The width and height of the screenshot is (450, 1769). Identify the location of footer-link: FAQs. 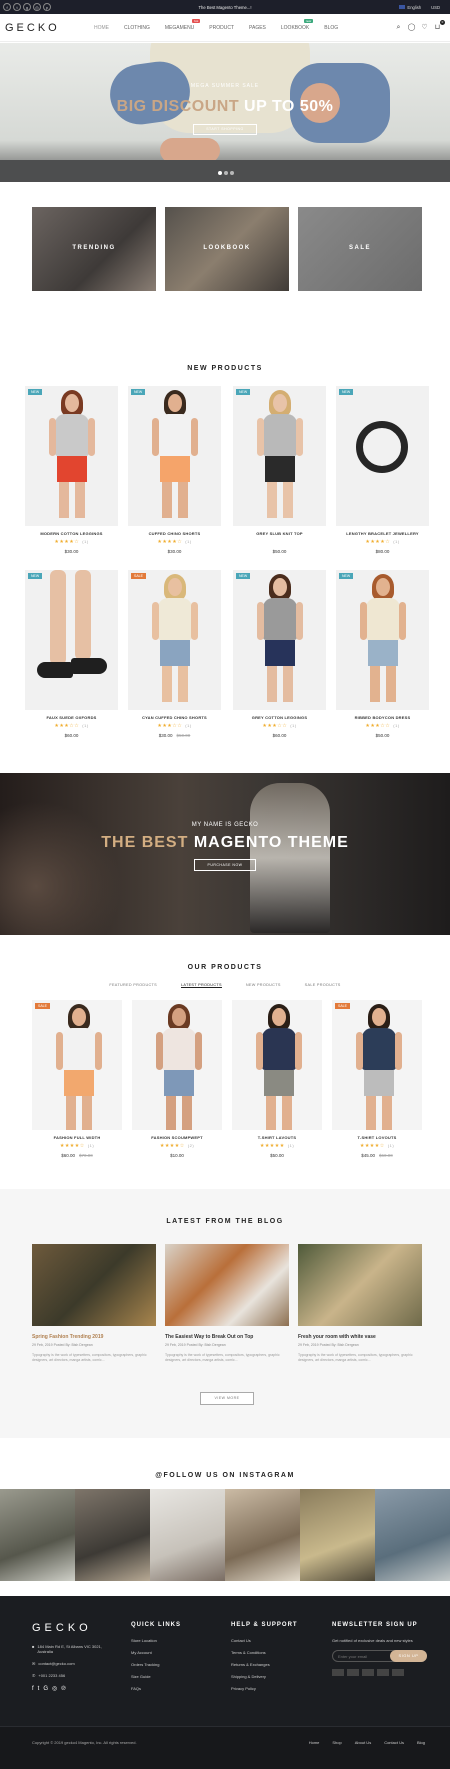
(156, 1688).